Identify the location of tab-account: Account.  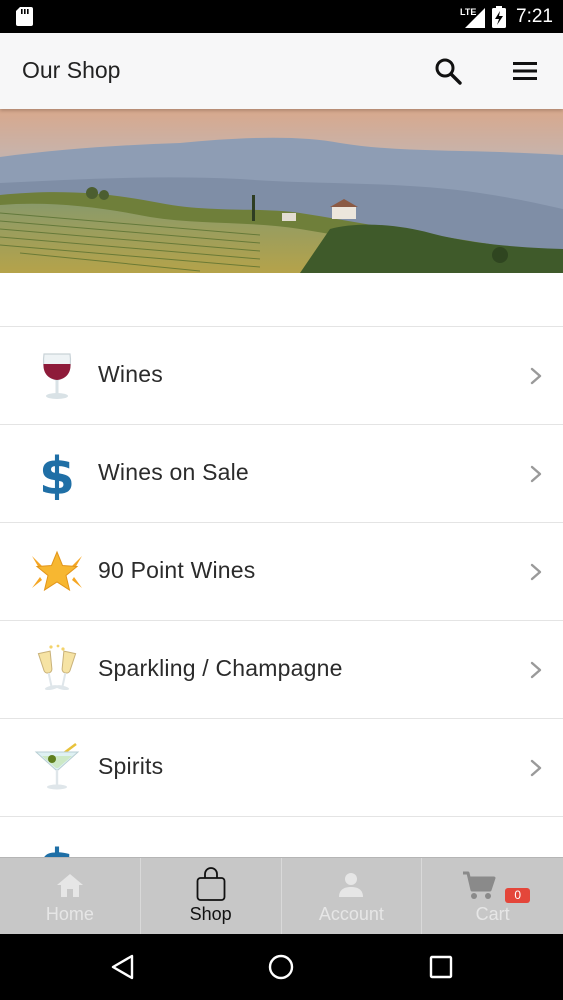
(352, 896).